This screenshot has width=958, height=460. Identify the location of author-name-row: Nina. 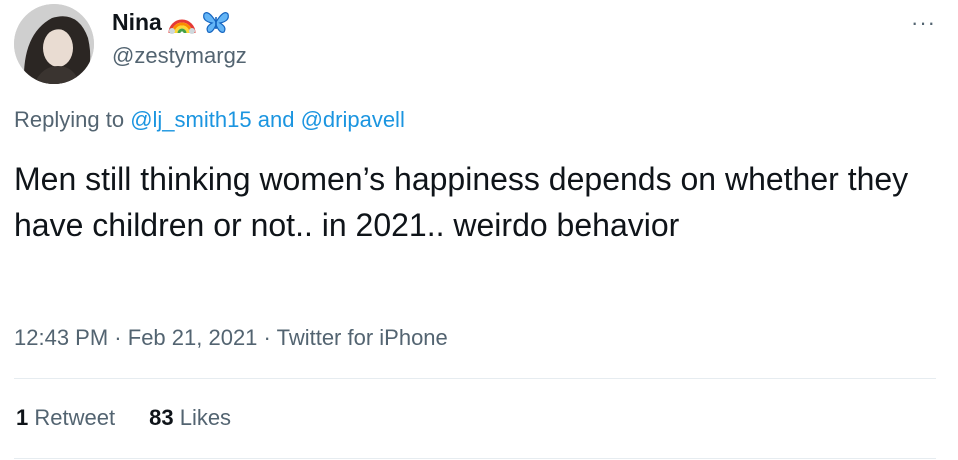
(171, 22).